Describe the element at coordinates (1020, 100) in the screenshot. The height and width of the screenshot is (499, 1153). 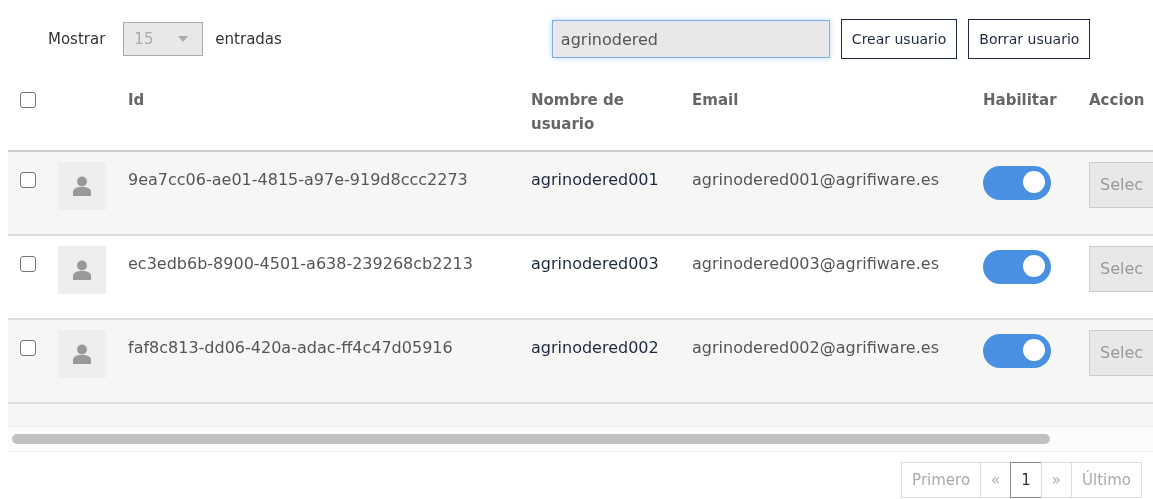
I see `column-header: Habilitar` at that location.